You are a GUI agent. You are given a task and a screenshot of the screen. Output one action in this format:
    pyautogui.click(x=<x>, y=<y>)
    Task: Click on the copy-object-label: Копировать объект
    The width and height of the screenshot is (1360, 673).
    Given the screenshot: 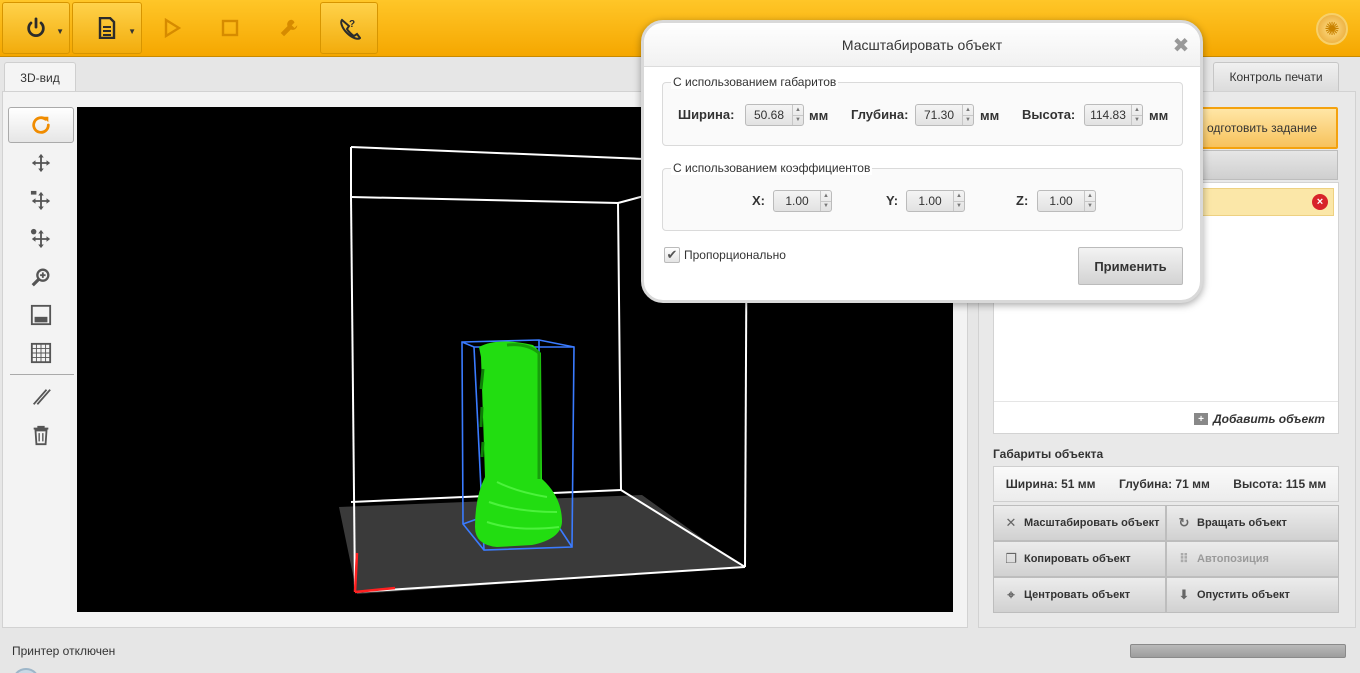 What is the action you would take?
    pyautogui.click(x=1077, y=559)
    